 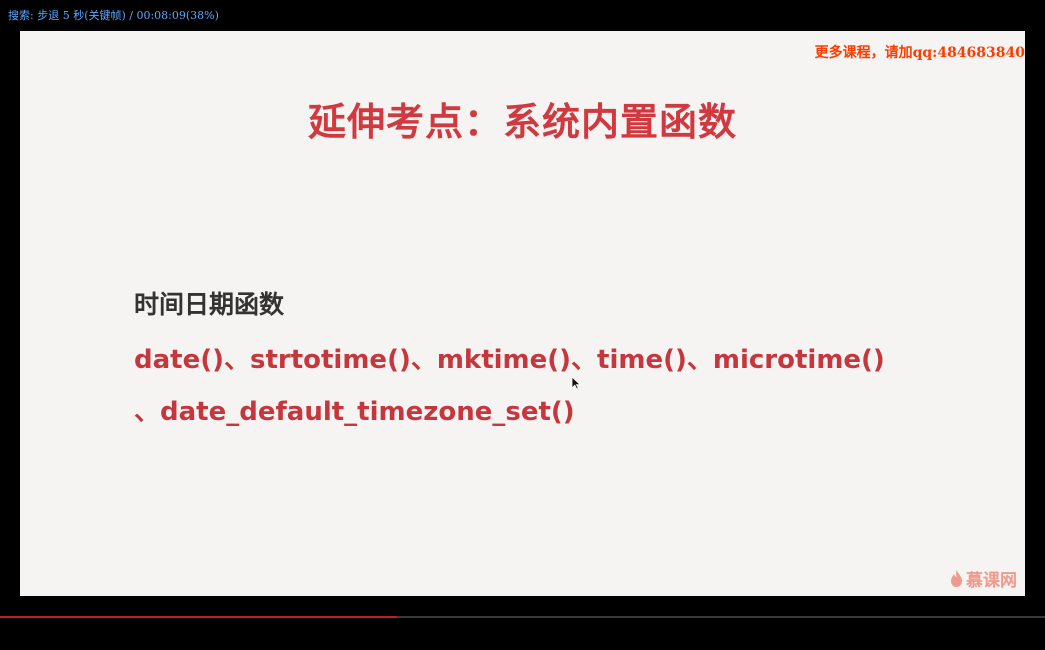 I want to click on slide-subheading: 时间日期函数, so click(x=209, y=304).